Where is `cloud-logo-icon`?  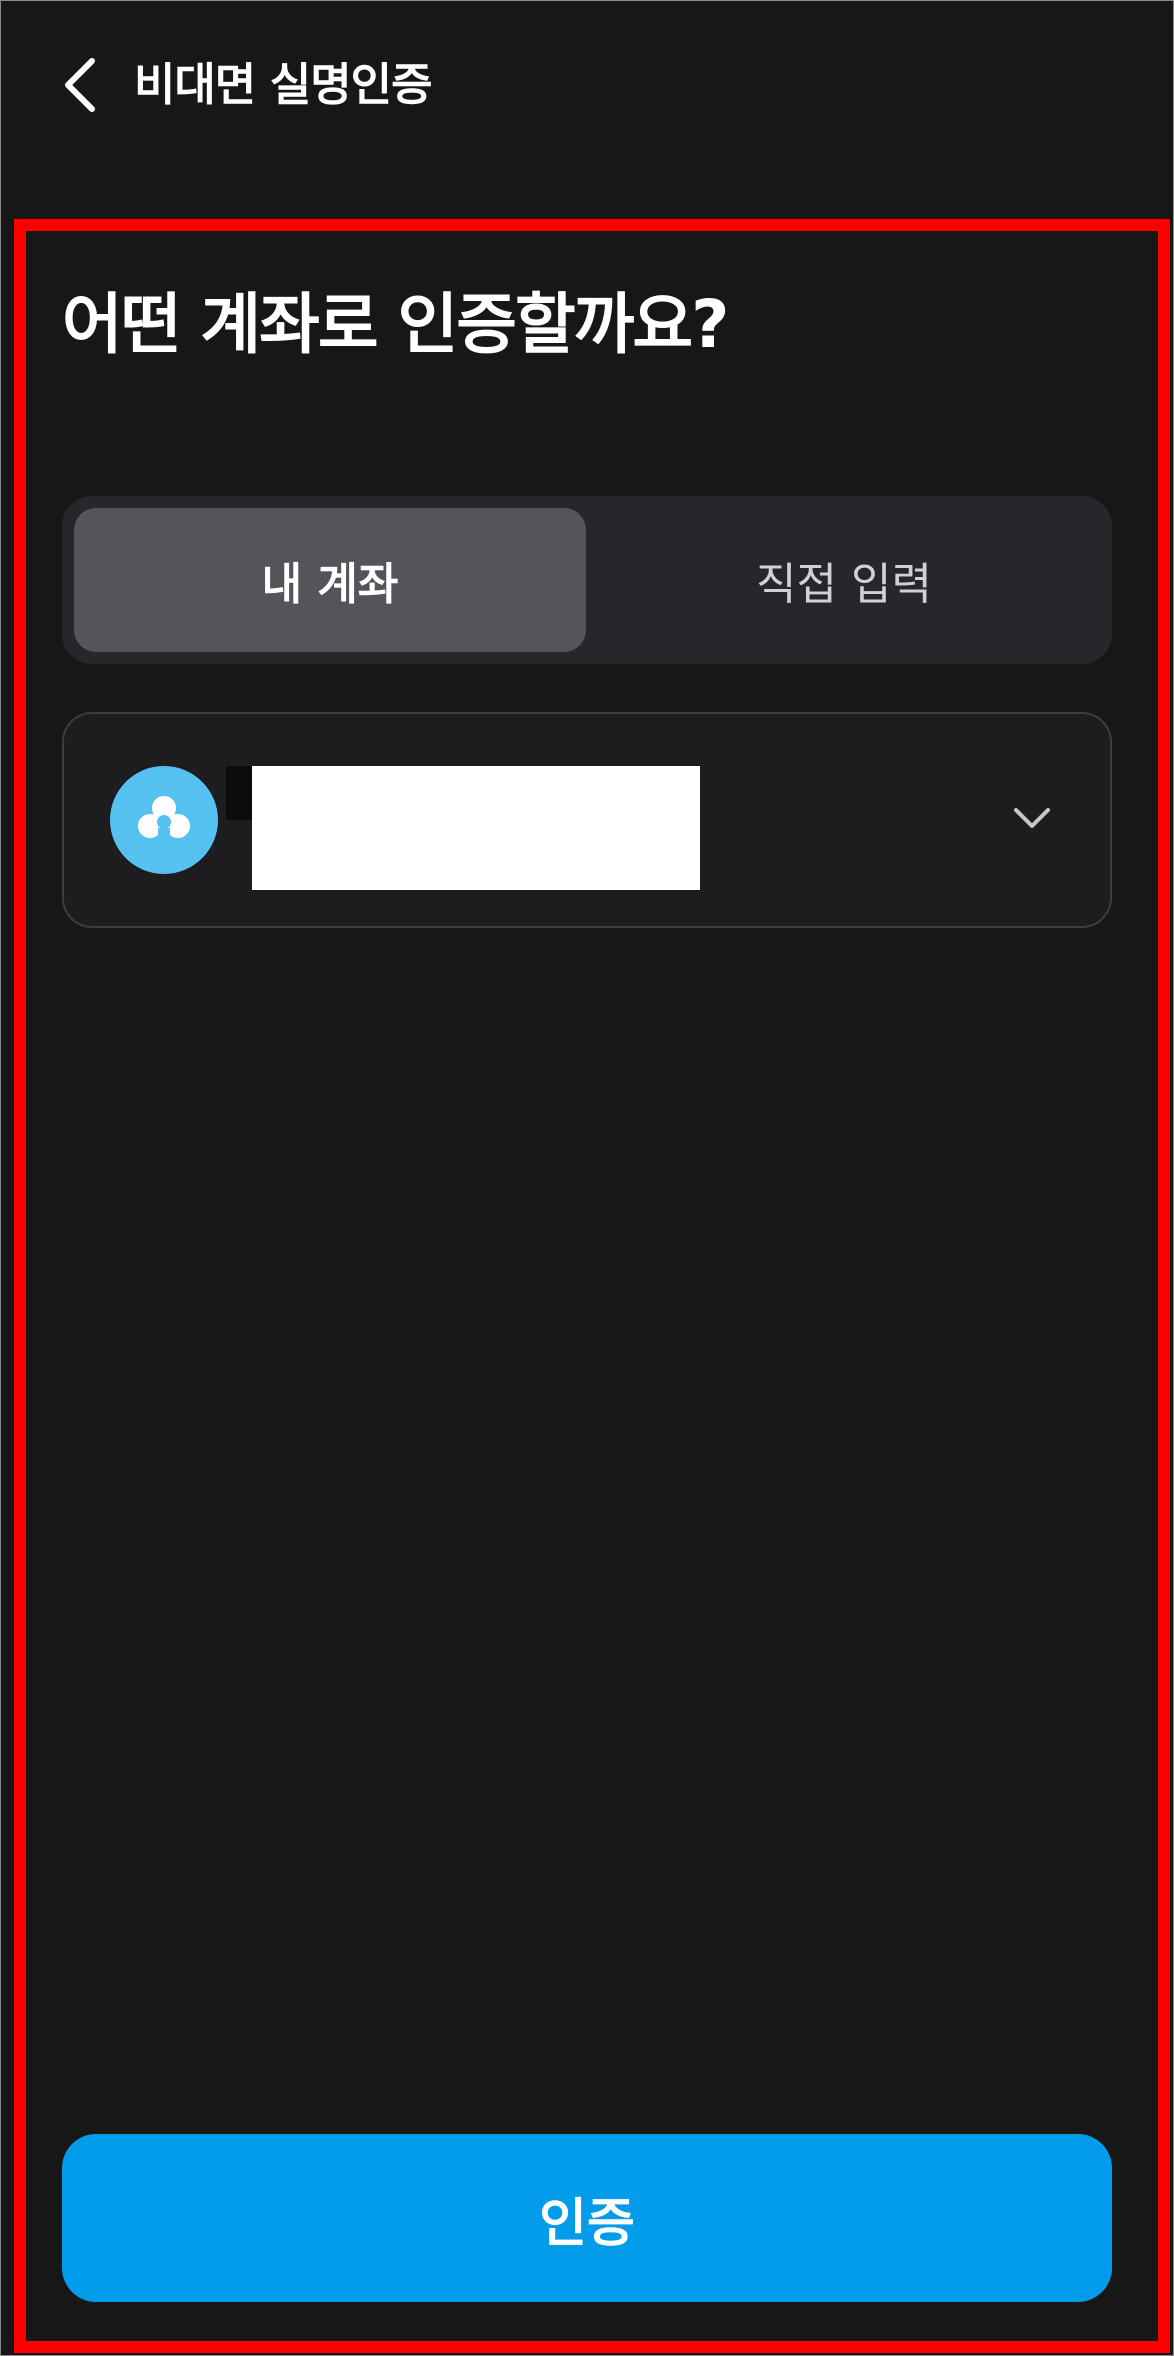 cloud-logo-icon is located at coordinates (164, 819).